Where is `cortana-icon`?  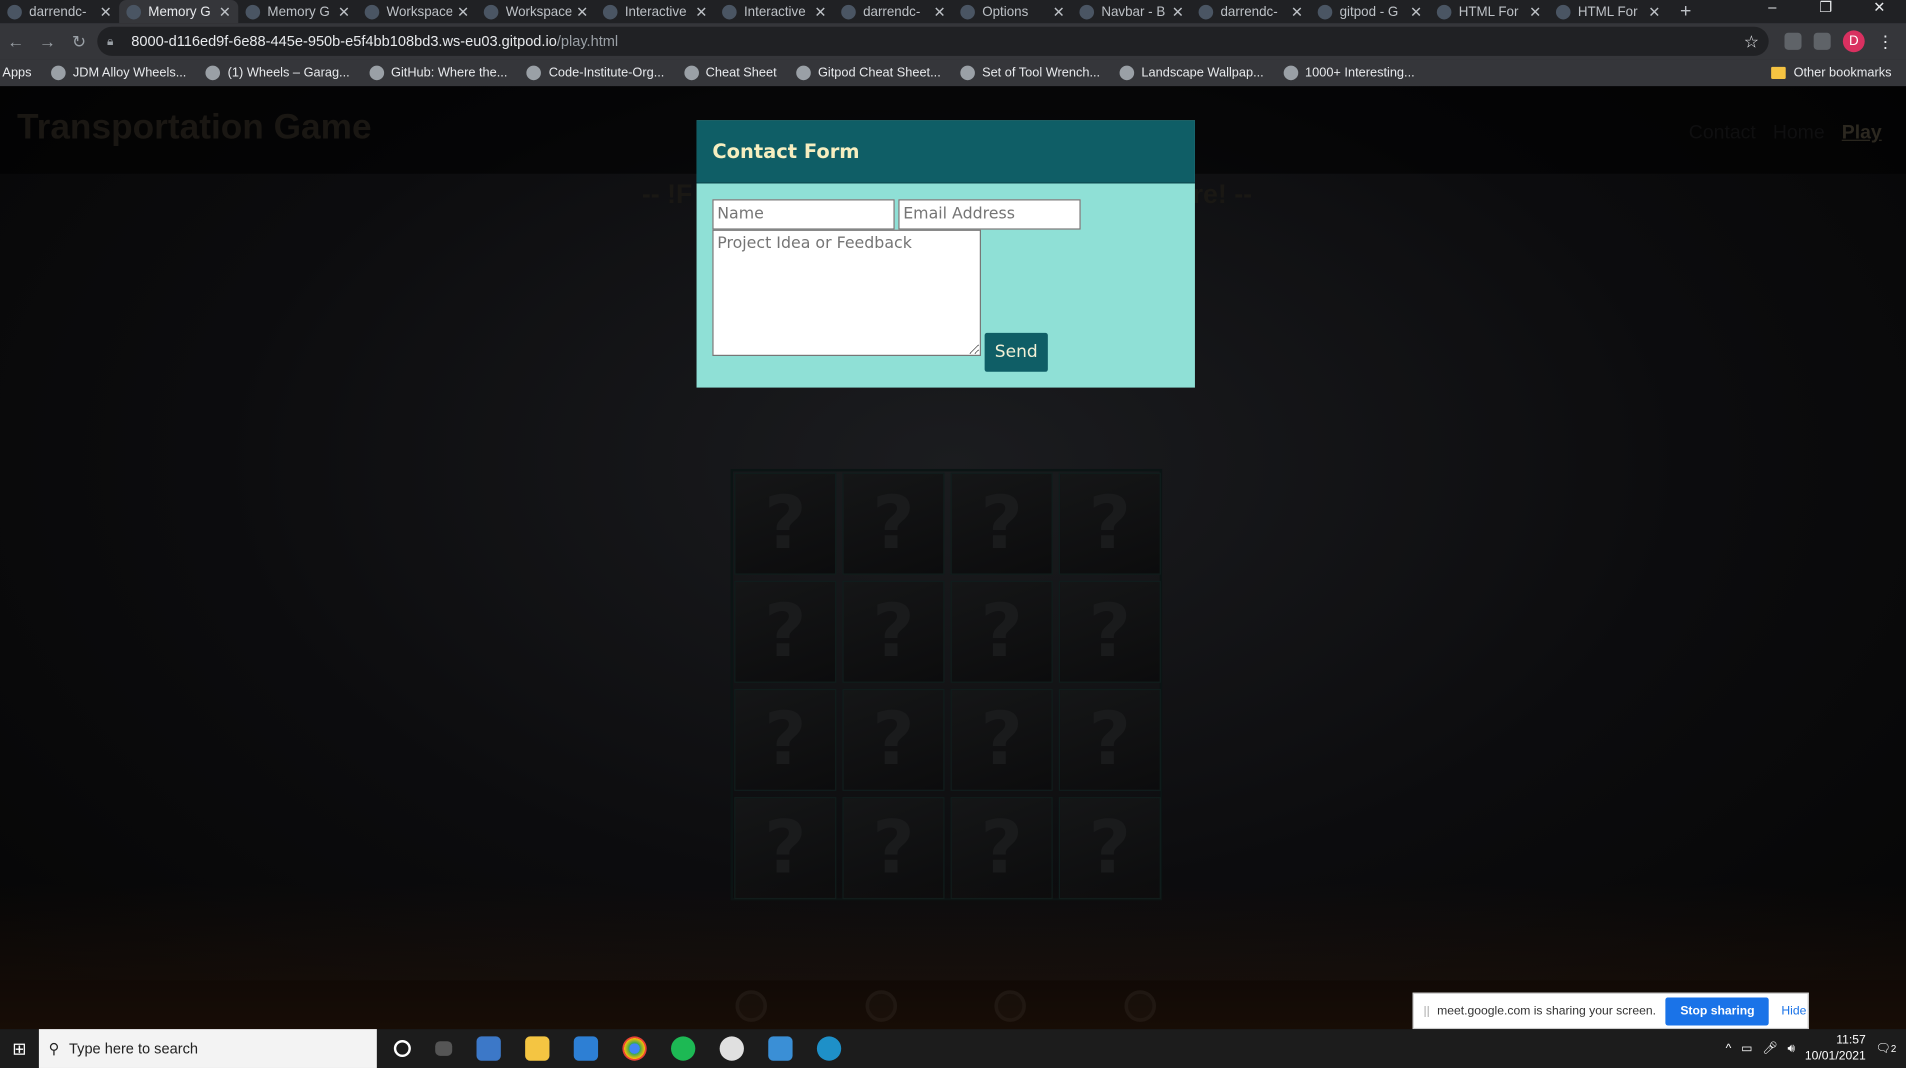
cortana-icon is located at coordinates (402, 1049).